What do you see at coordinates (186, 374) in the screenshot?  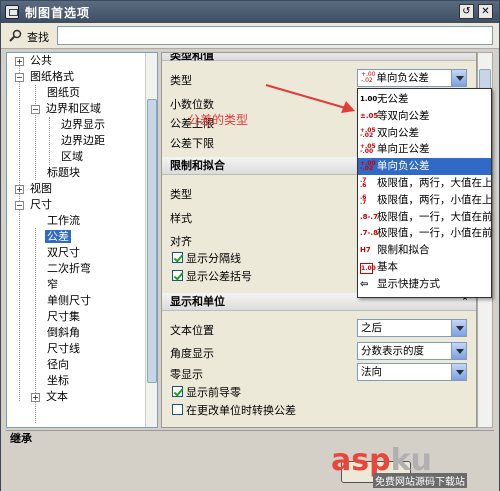 I see `zero-display-label: 零显示` at bounding box center [186, 374].